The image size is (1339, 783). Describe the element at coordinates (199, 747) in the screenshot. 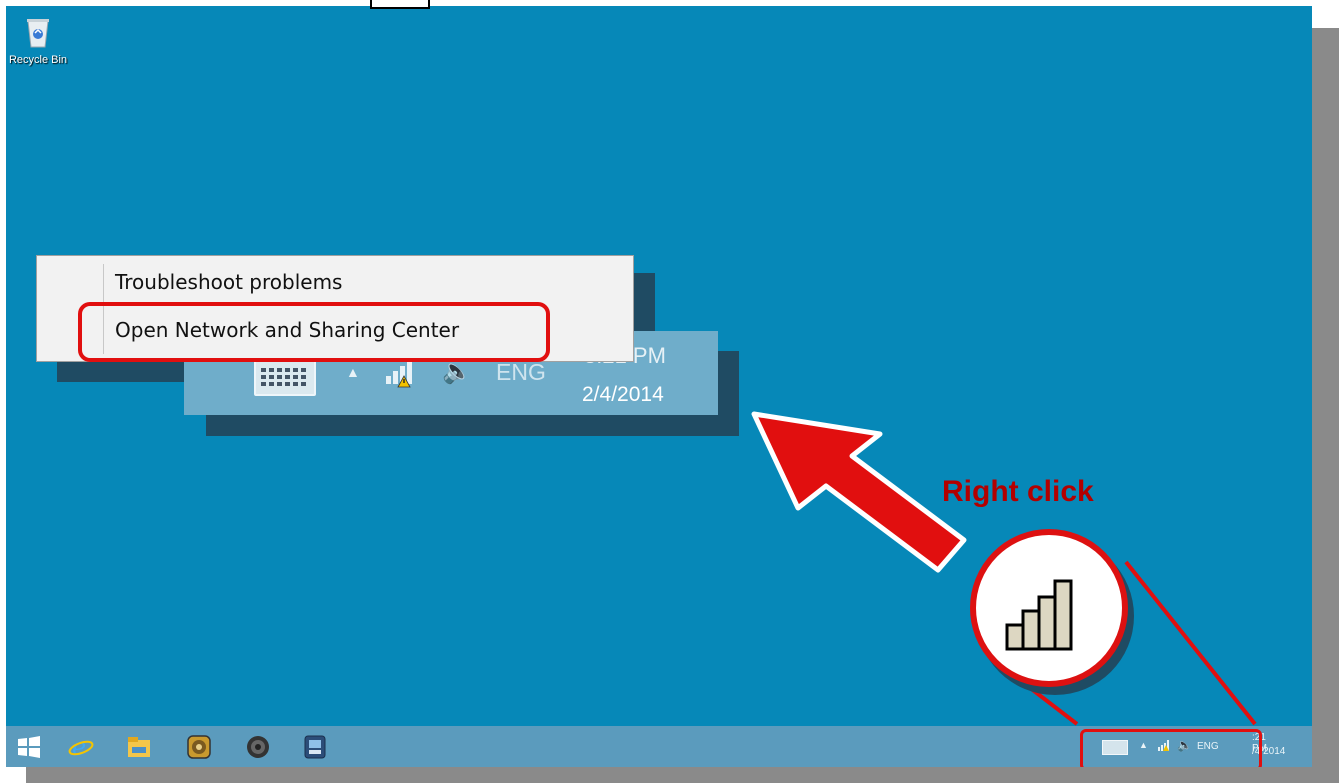

I see `media-player-icon` at that location.